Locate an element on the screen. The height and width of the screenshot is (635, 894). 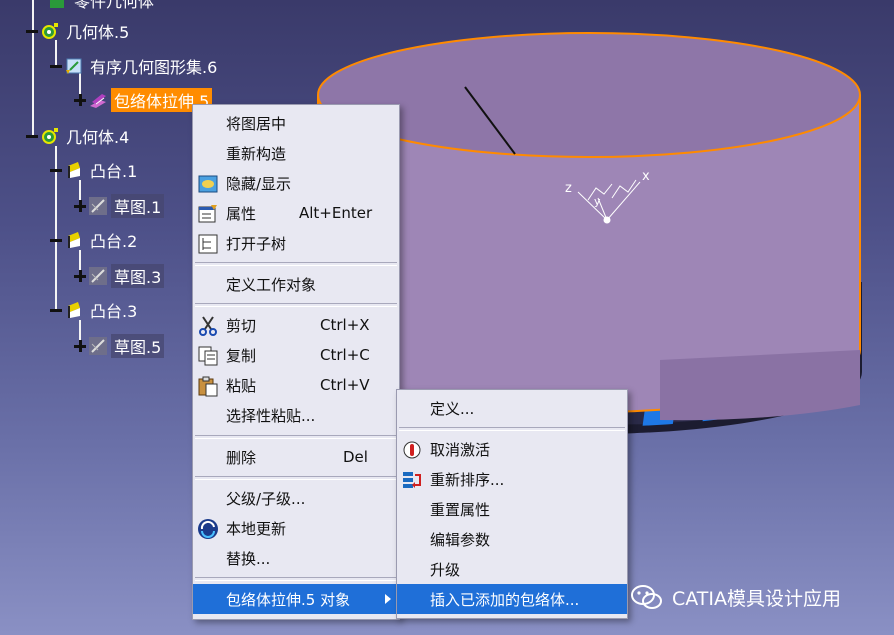
tree-node-partial: 零件几何体 is located at coordinates (102, 6).